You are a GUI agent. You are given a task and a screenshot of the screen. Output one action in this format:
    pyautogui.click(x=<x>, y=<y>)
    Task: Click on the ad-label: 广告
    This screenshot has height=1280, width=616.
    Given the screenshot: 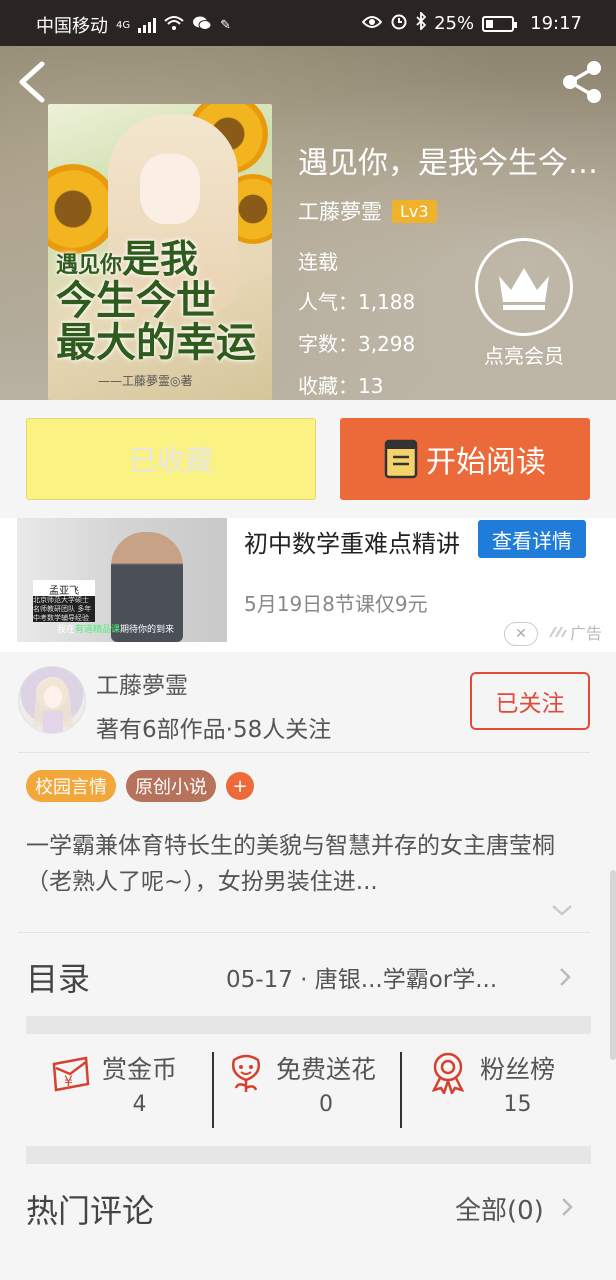 What is the action you would take?
    pyautogui.click(x=575, y=632)
    